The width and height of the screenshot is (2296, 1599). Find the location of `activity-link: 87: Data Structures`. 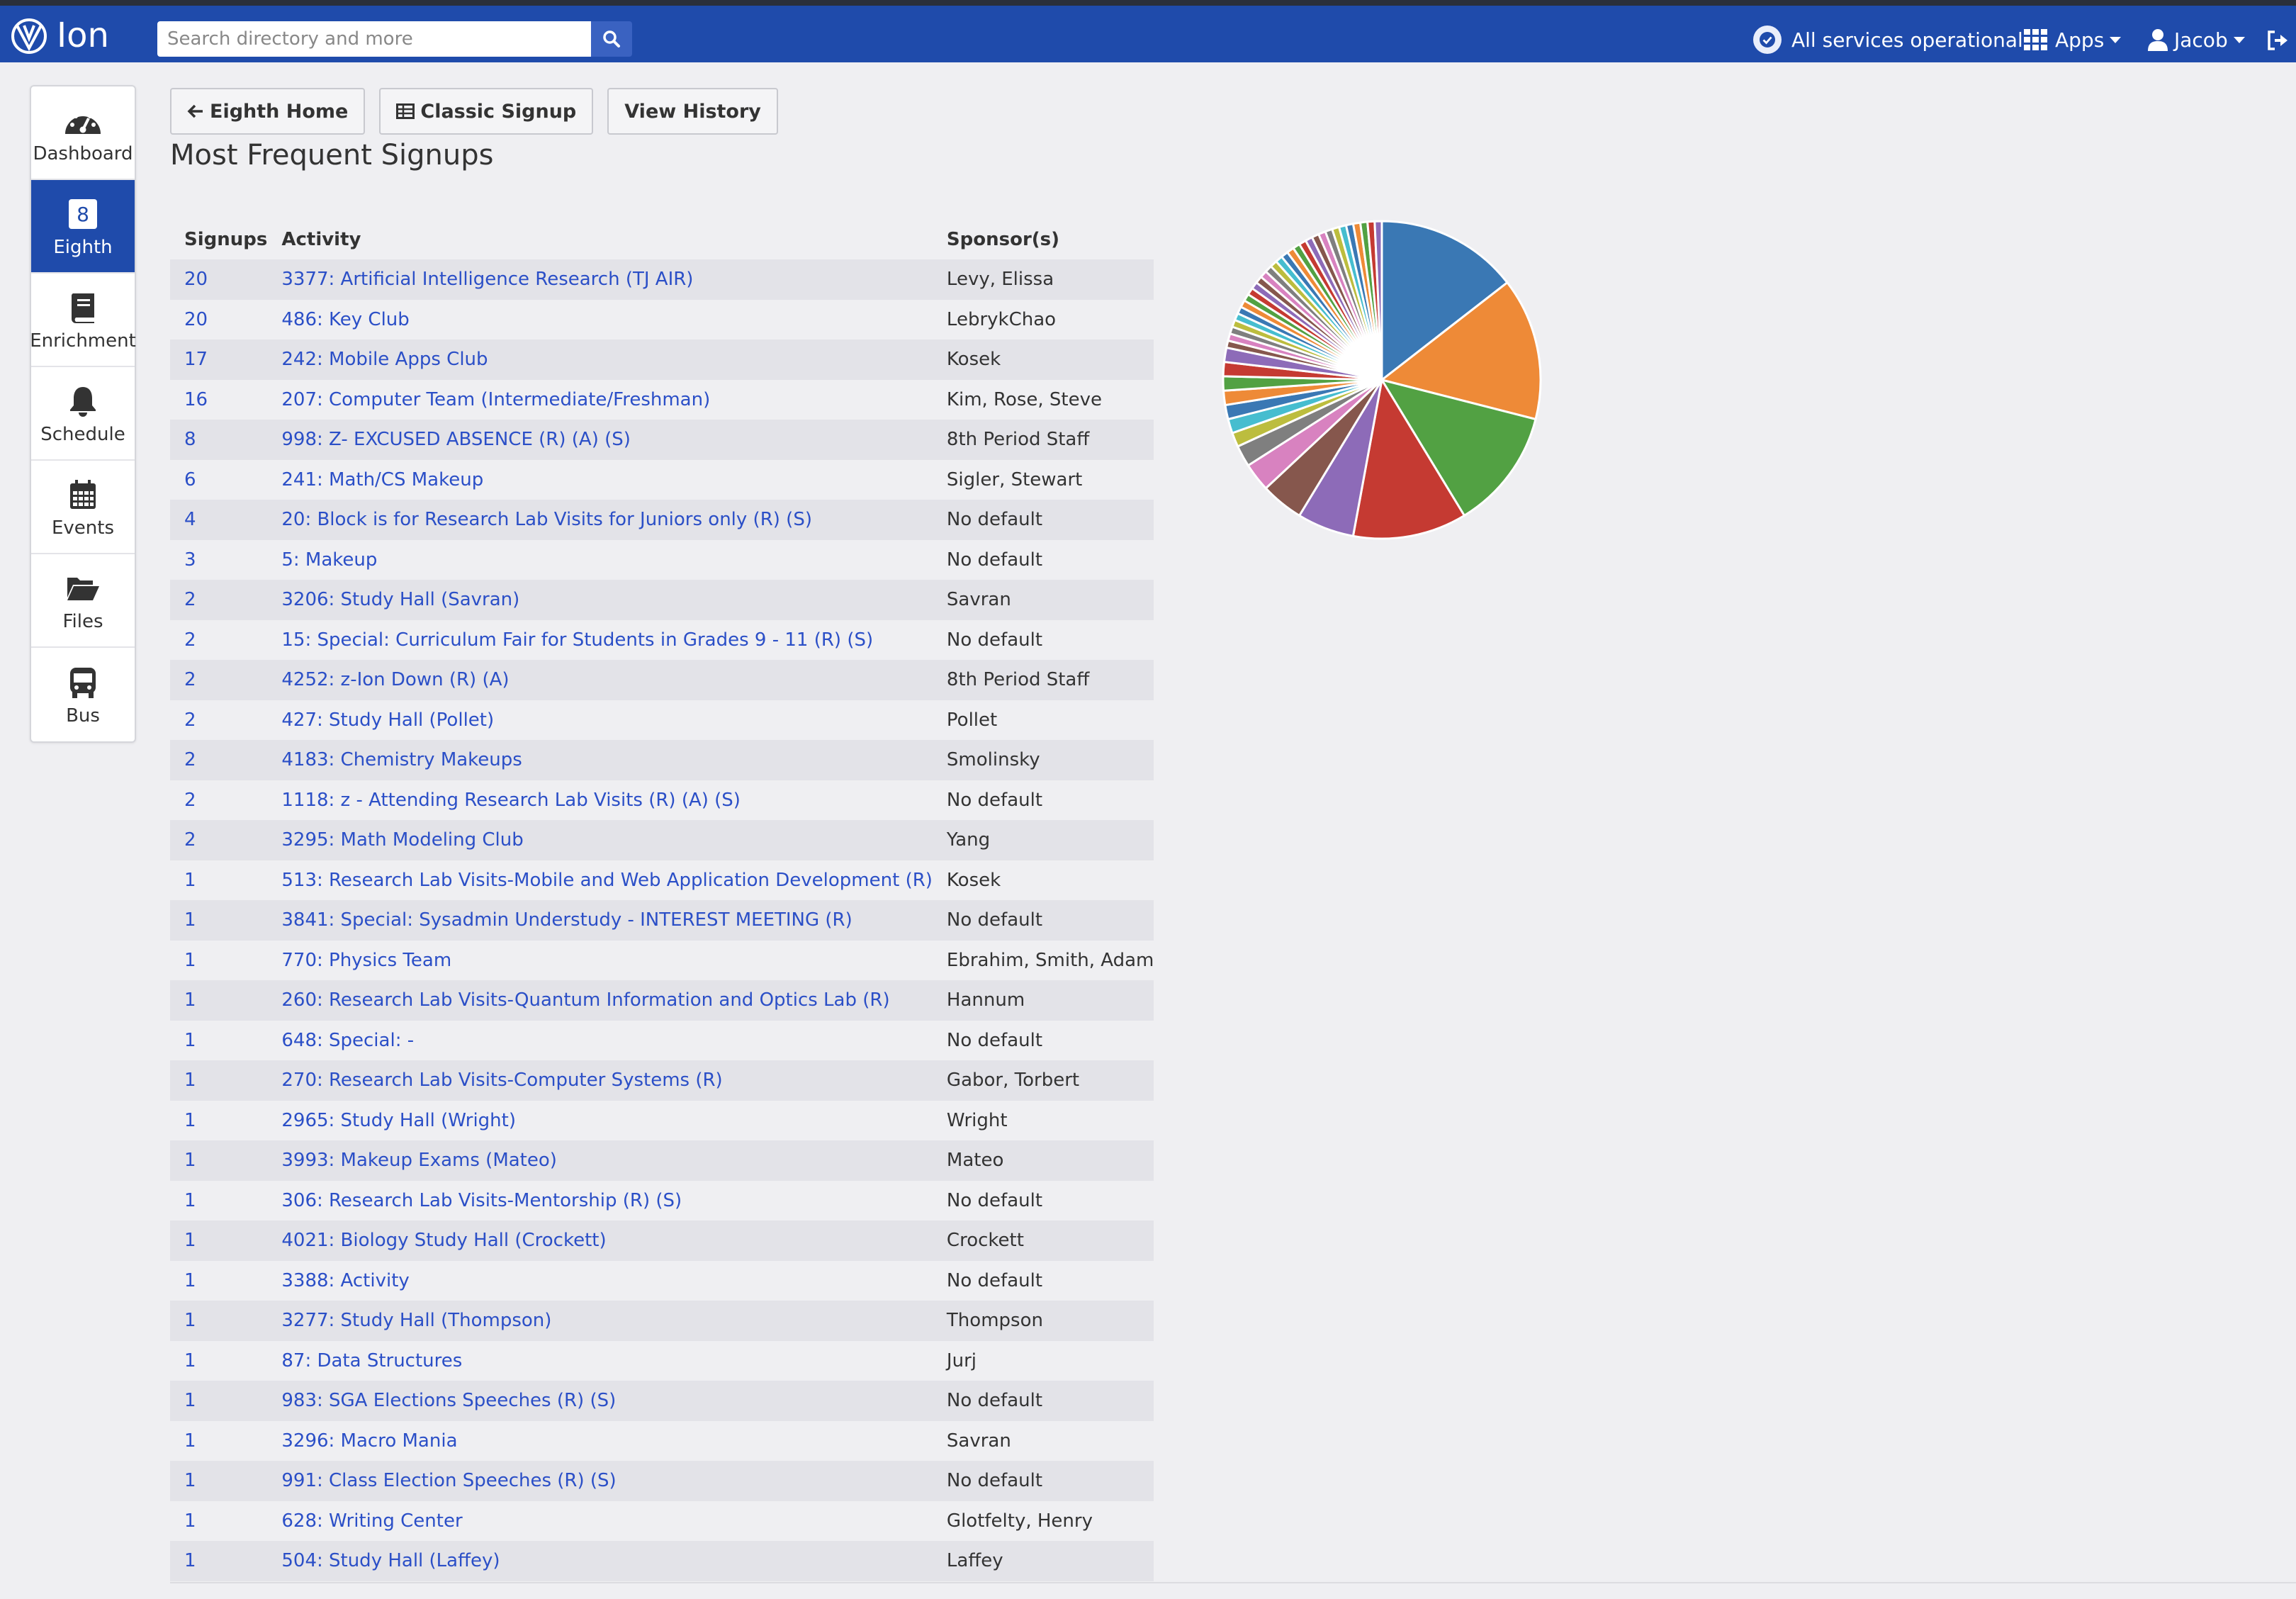

activity-link: 87: Data Structures is located at coordinates (371, 1360).